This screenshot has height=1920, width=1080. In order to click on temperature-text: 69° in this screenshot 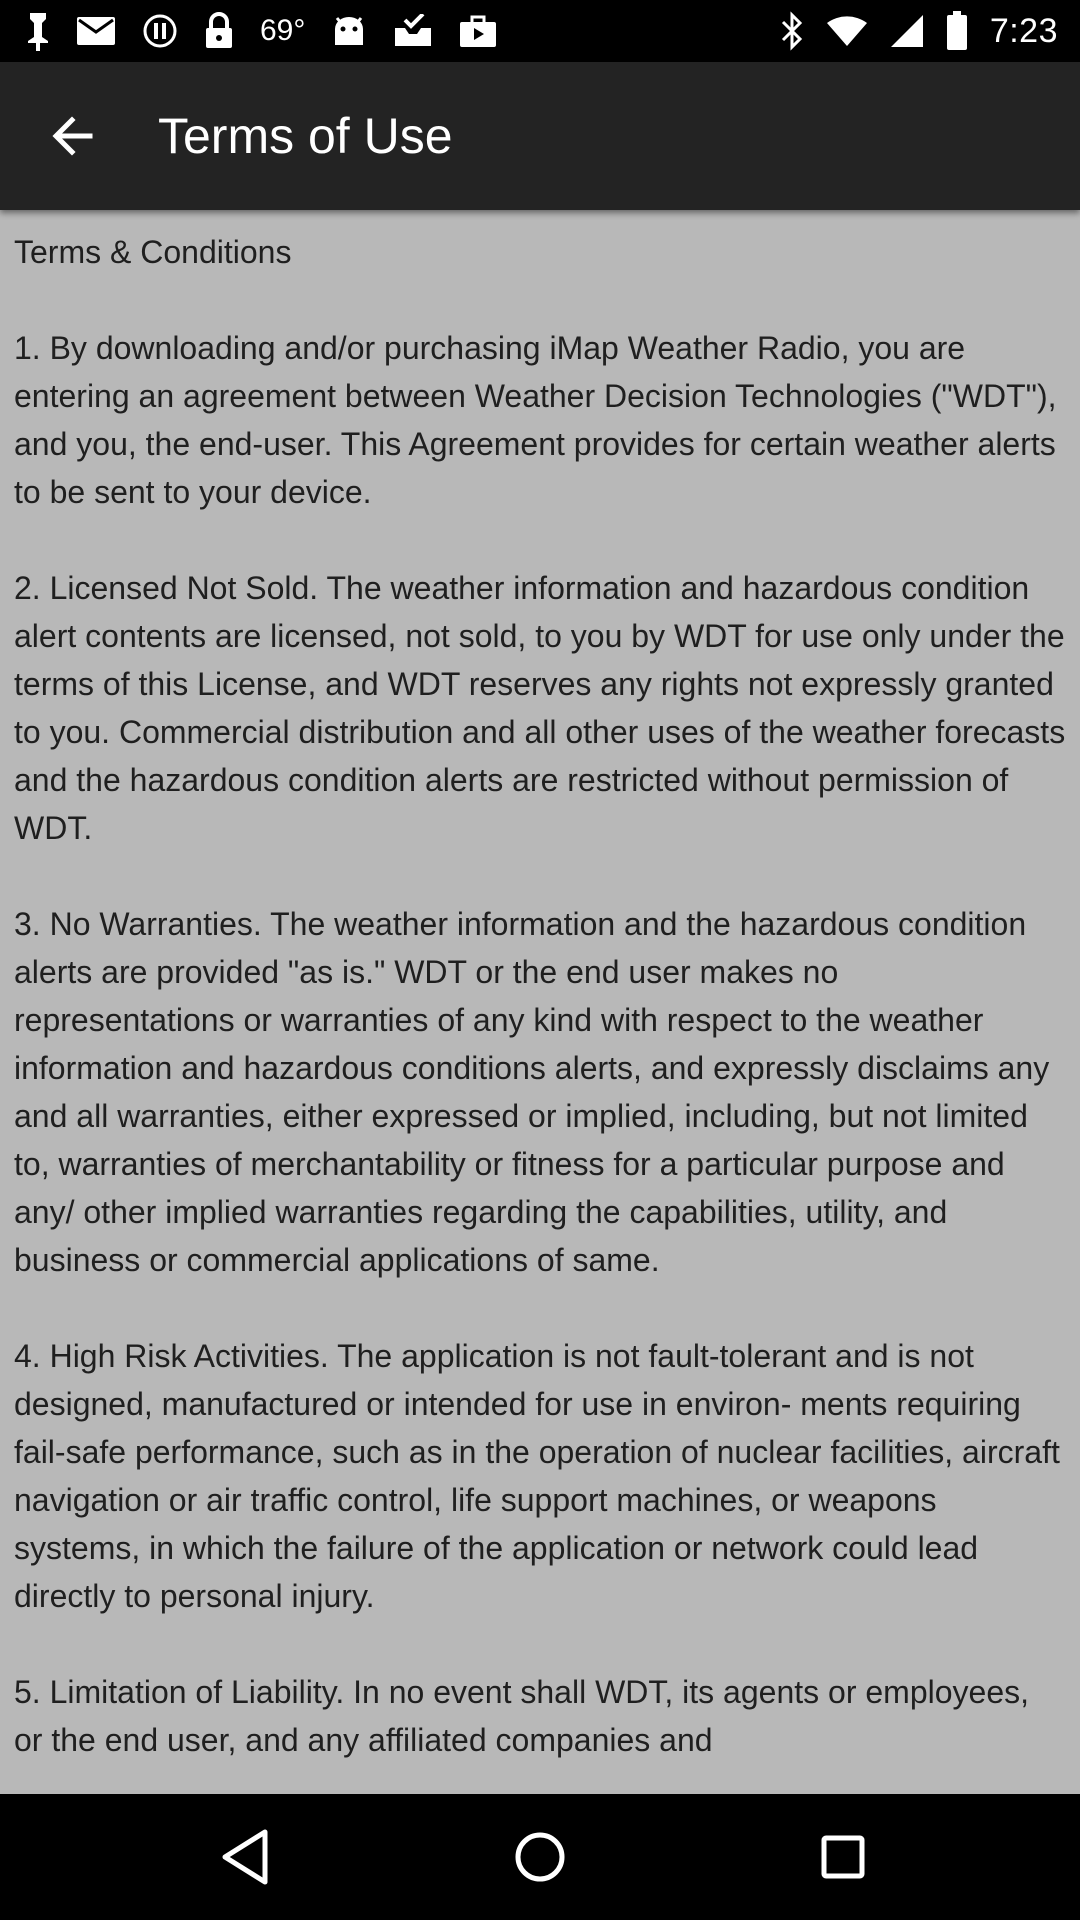, I will do `click(283, 30)`.